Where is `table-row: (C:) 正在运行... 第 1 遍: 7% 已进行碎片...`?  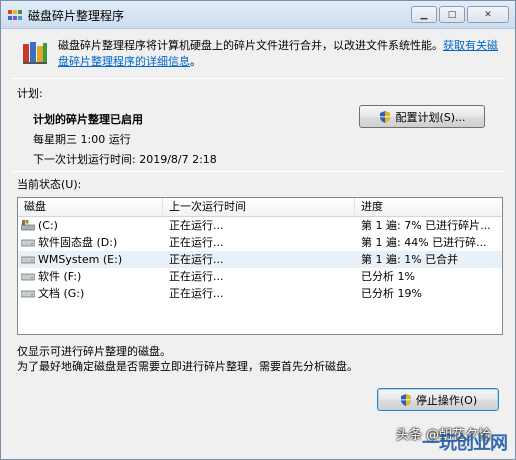 table-row: (C:) 正在运行... 第 1 遍: 7% 已进行碎片... is located at coordinates (260, 225).